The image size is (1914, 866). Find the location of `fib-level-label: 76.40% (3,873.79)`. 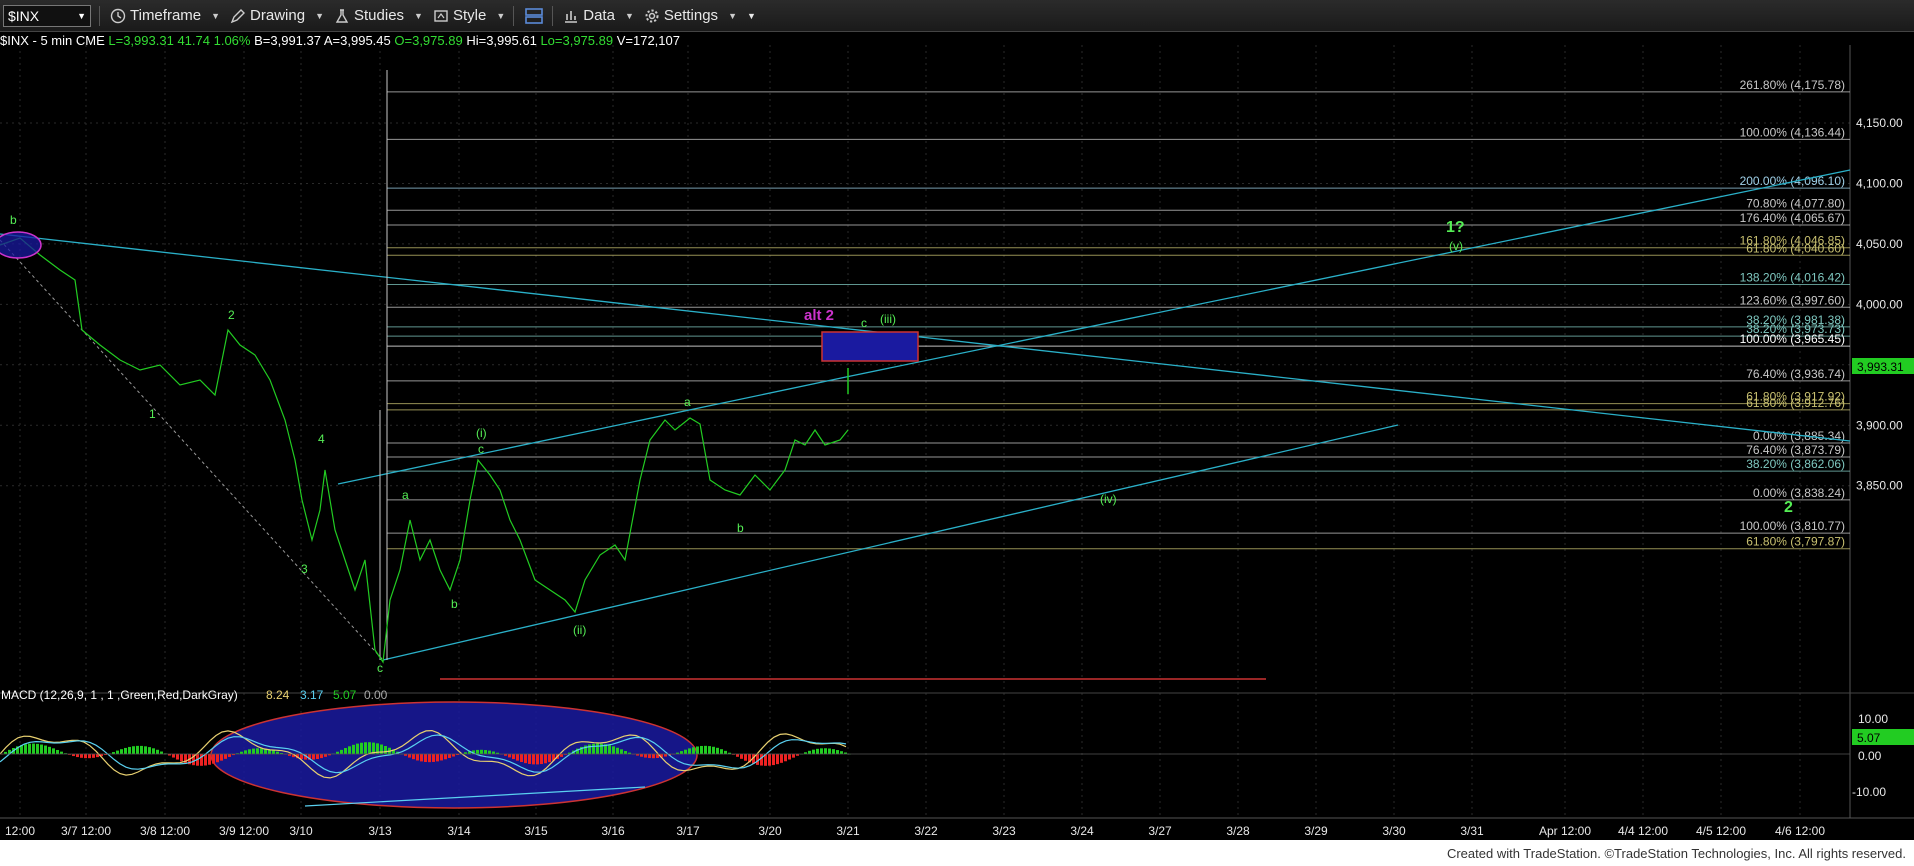

fib-level-label: 76.40% (3,873.79) is located at coordinates (1795, 450).